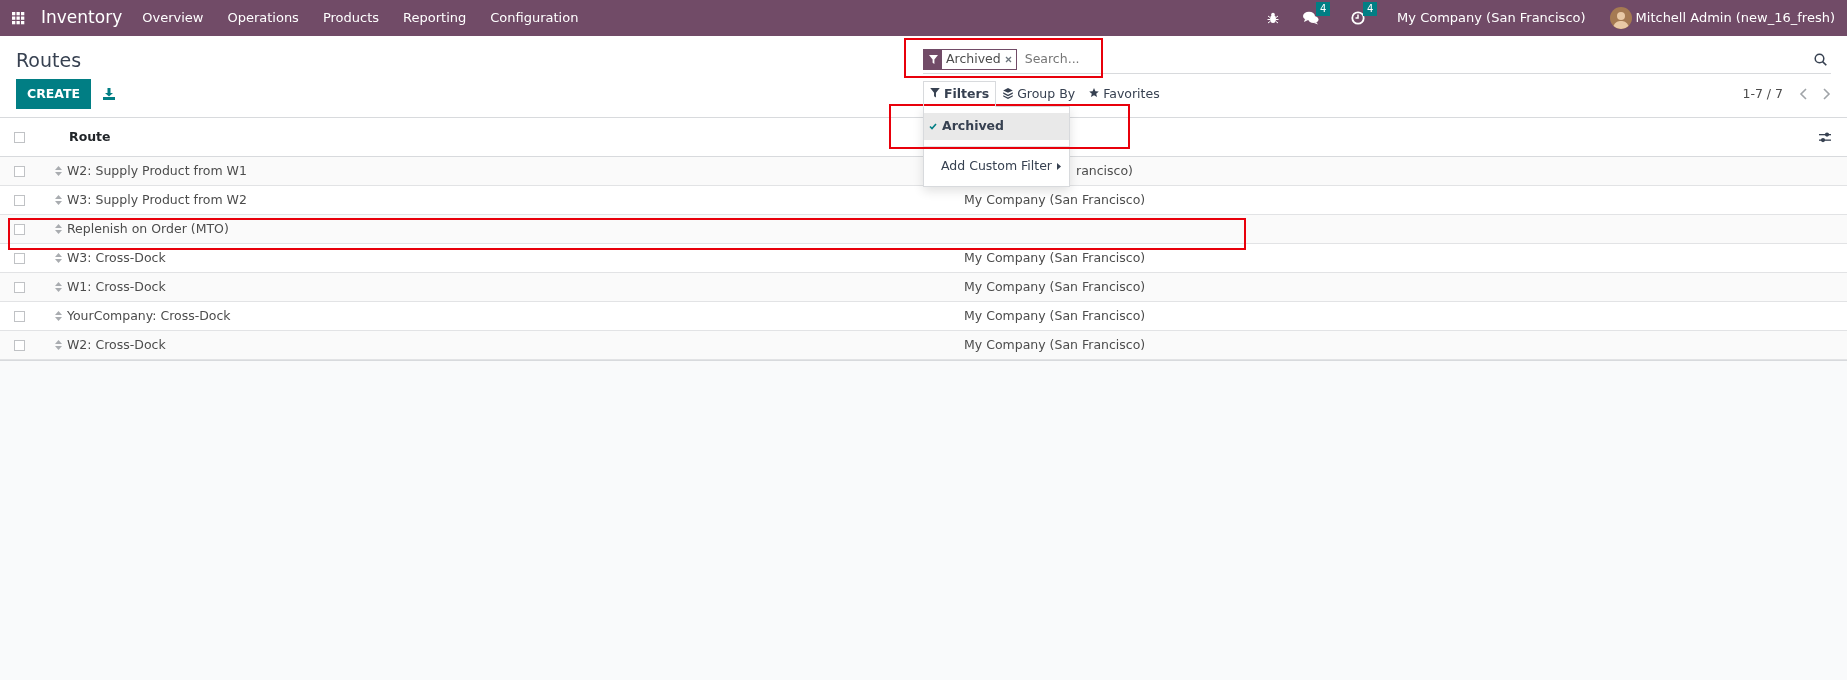 This screenshot has width=1847, height=692. Describe the element at coordinates (996, 166) in the screenshot. I see `filter-option: Add Custom Filter` at that location.